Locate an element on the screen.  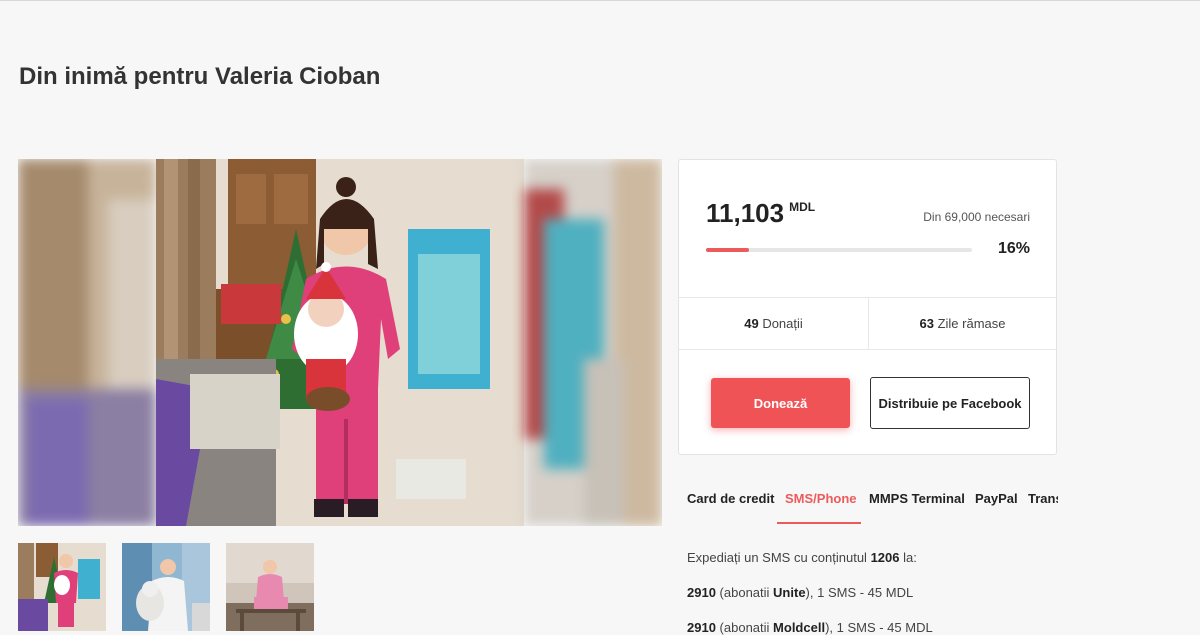
thumbnail-strip is located at coordinates (166, 587).